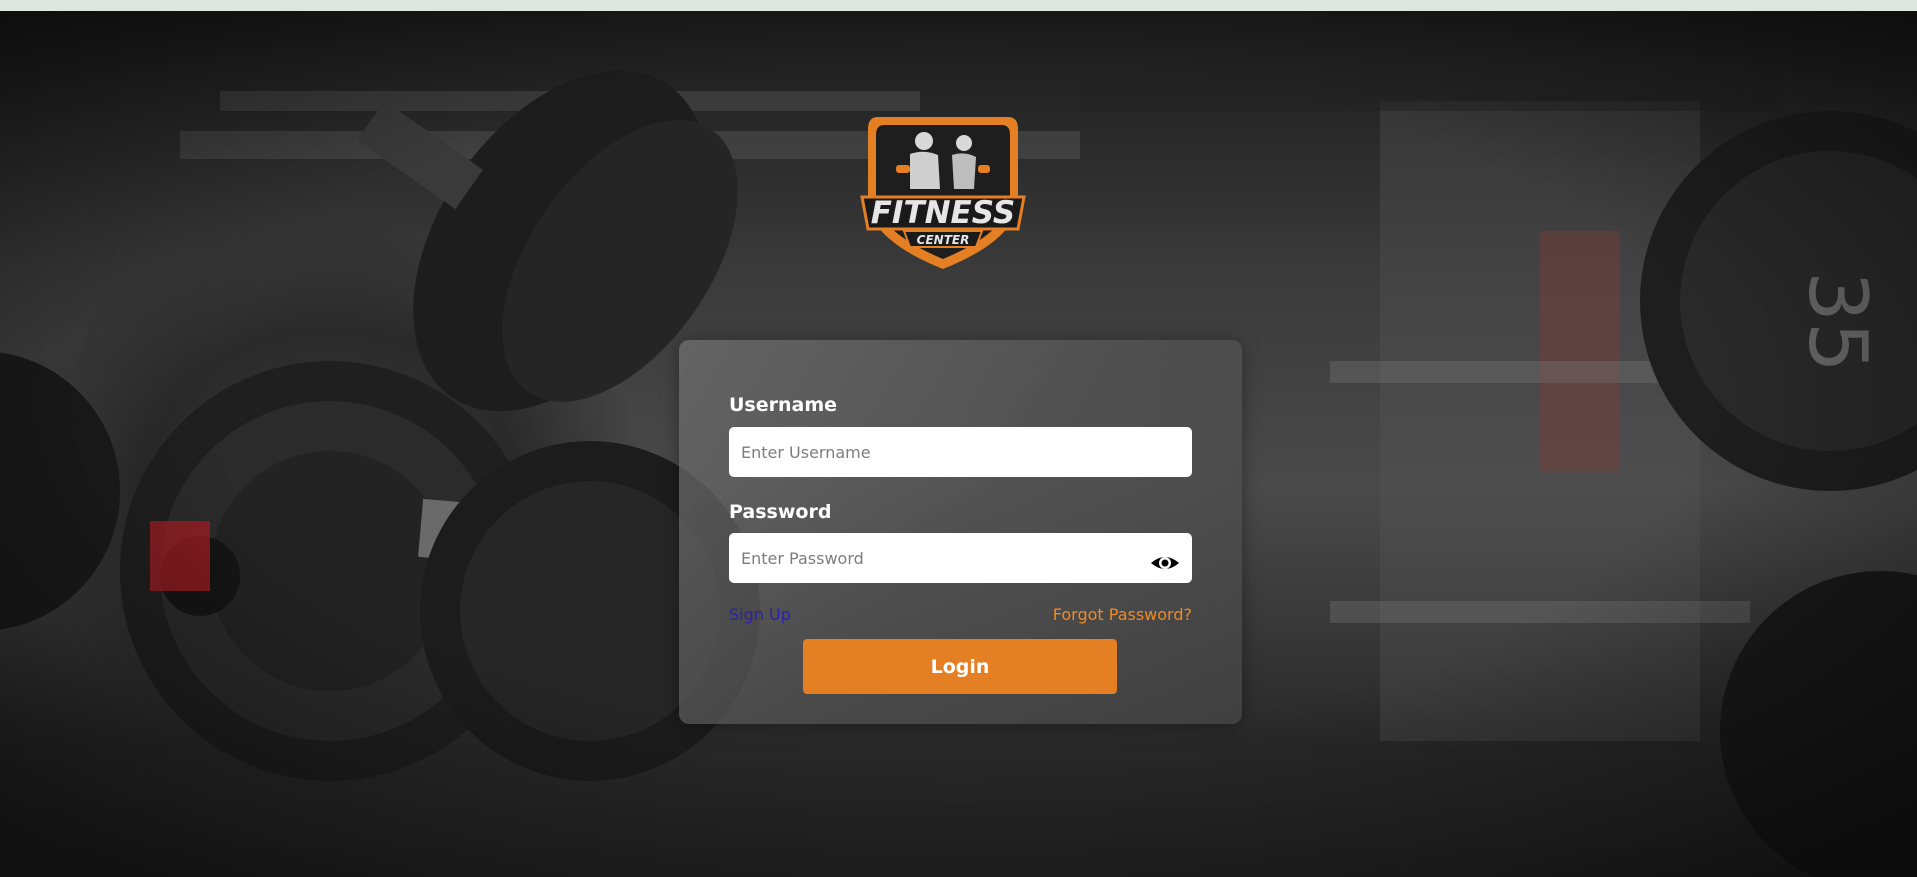 This screenshot has height=877, width=1917. Describe the element at coordinates (960, 666) in the screenshot. I see `login-button: Login` at that location.